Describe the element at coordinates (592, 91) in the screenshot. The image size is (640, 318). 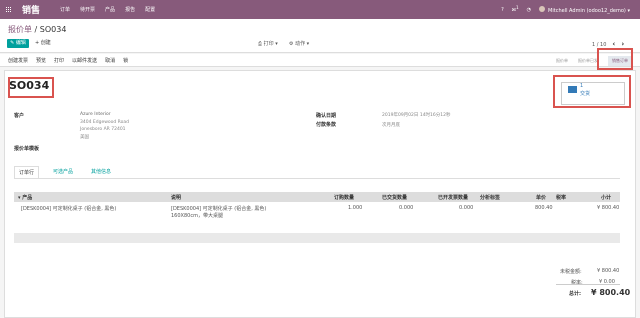
I see `highlight-box-delivery` at that location.